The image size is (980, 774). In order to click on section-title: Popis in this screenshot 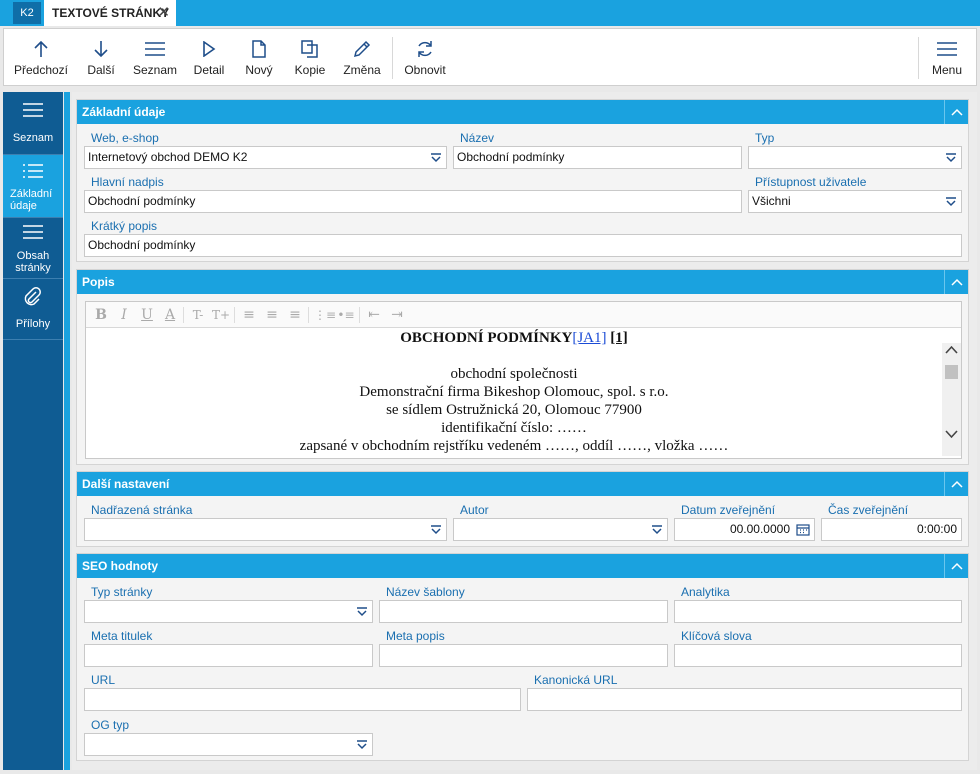, I will do `click(98, 282)`.